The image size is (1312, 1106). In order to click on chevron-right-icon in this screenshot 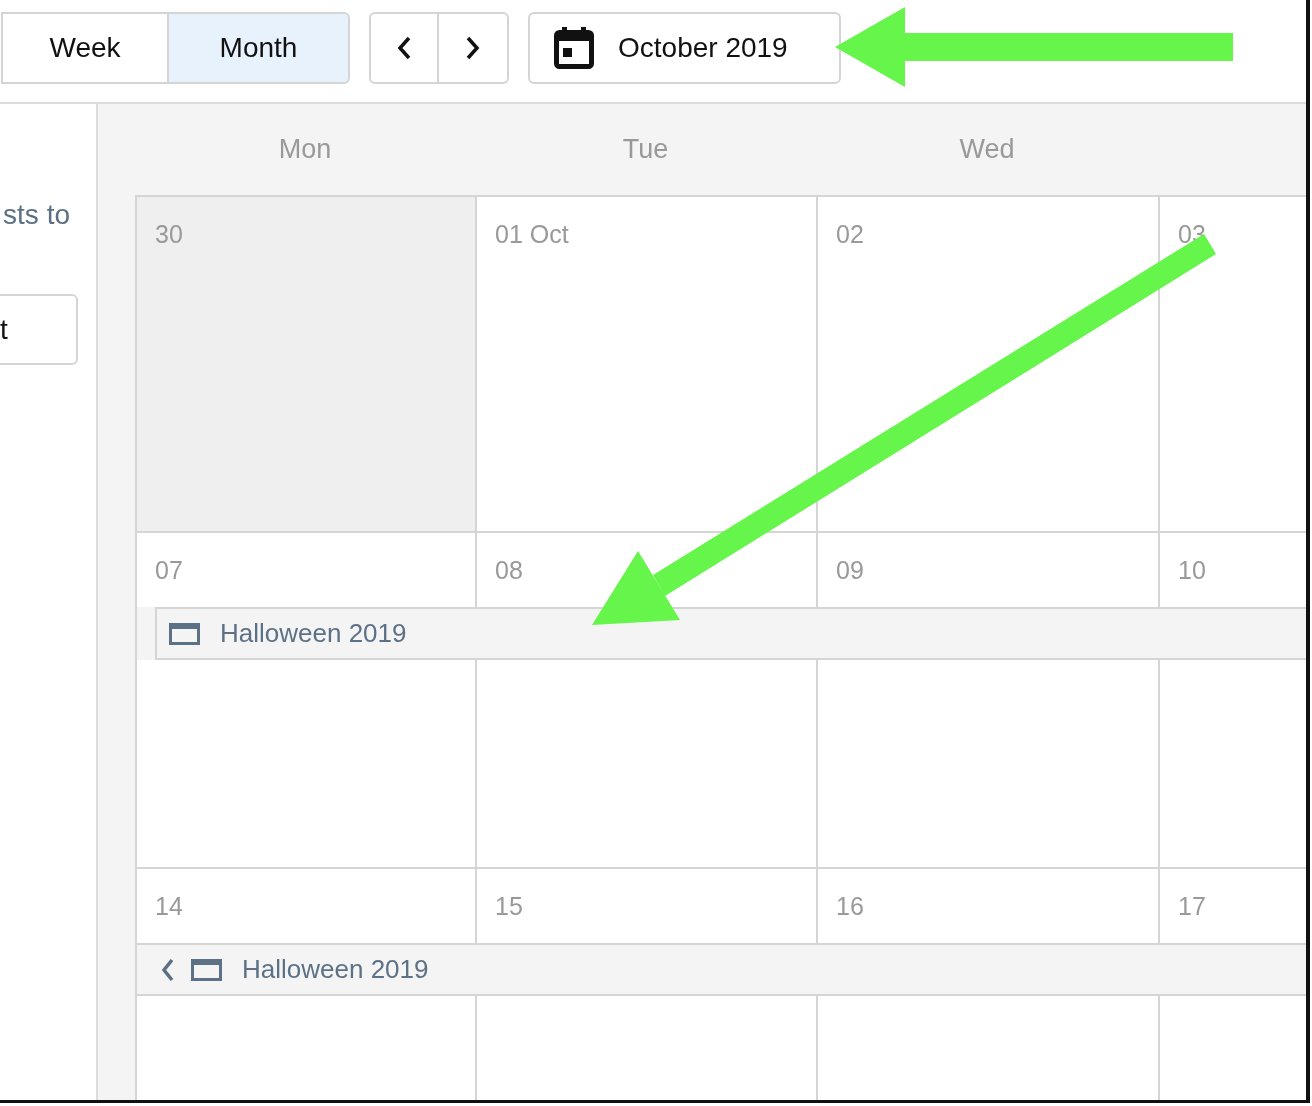, I will do `click(473, 48)`.